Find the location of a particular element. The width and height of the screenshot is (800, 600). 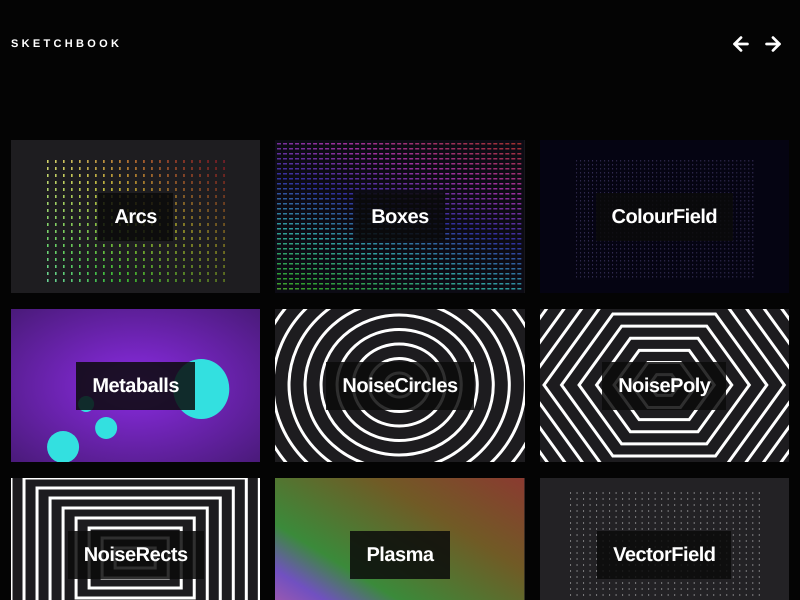

sketch-card: Metaballs is located at coordinates (135, 385).